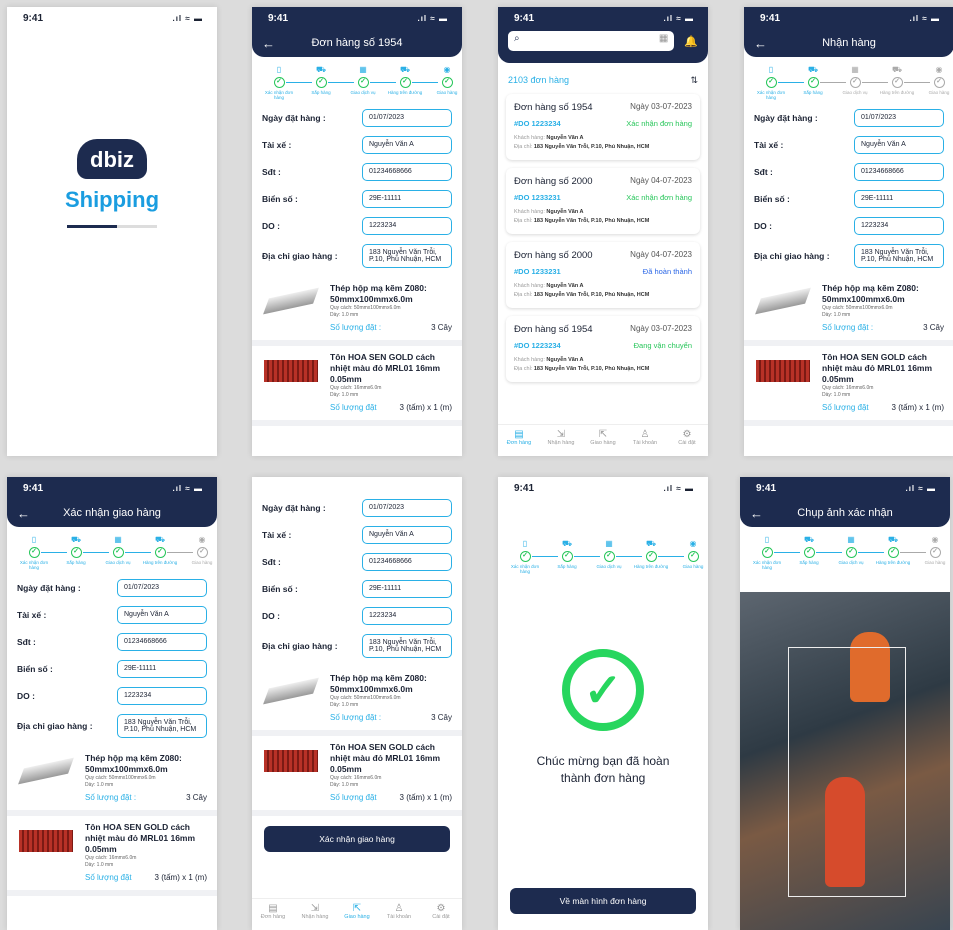 The height and width of the screenshot is (930, 953). I want to click on tab-label: Cài đặt, so click(441, 917).